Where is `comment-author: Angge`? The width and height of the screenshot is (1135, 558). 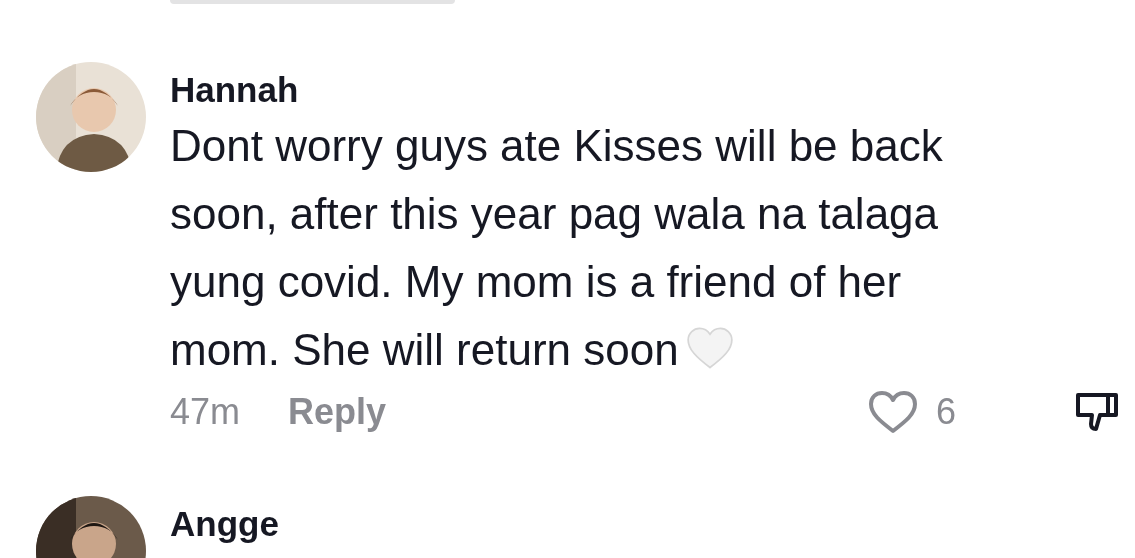 comment-author: Angge is located at coordinates (224, 524).